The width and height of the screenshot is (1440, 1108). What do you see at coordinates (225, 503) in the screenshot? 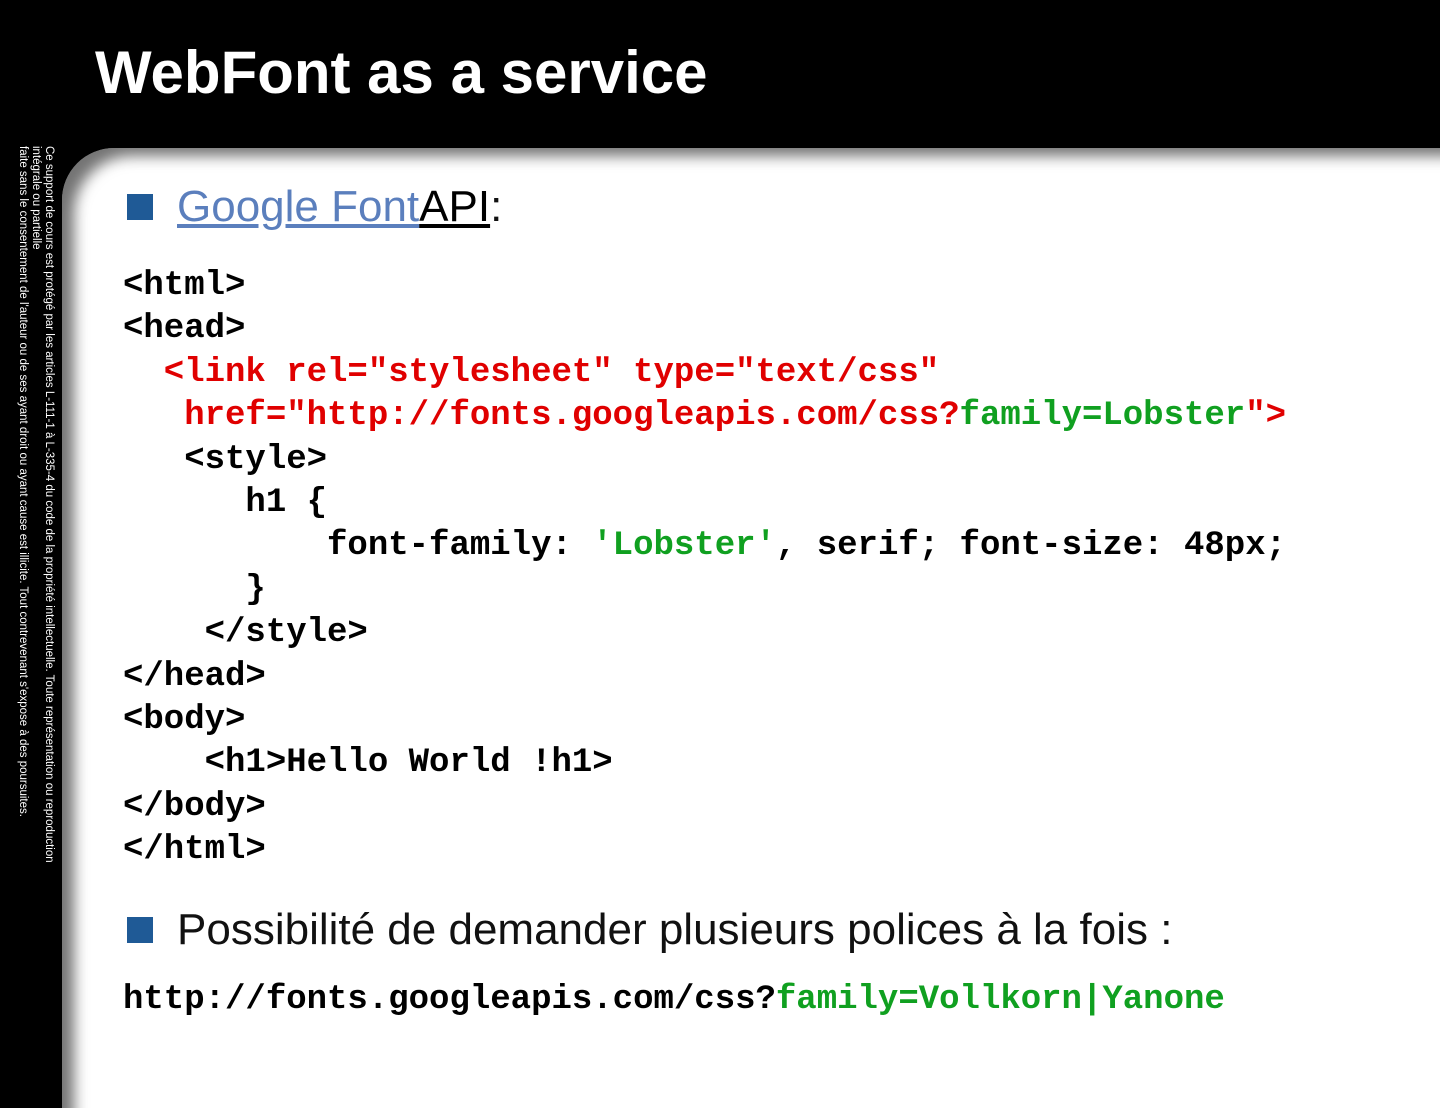
I see `code-line: h1 {` at bounding box center [225, 503].